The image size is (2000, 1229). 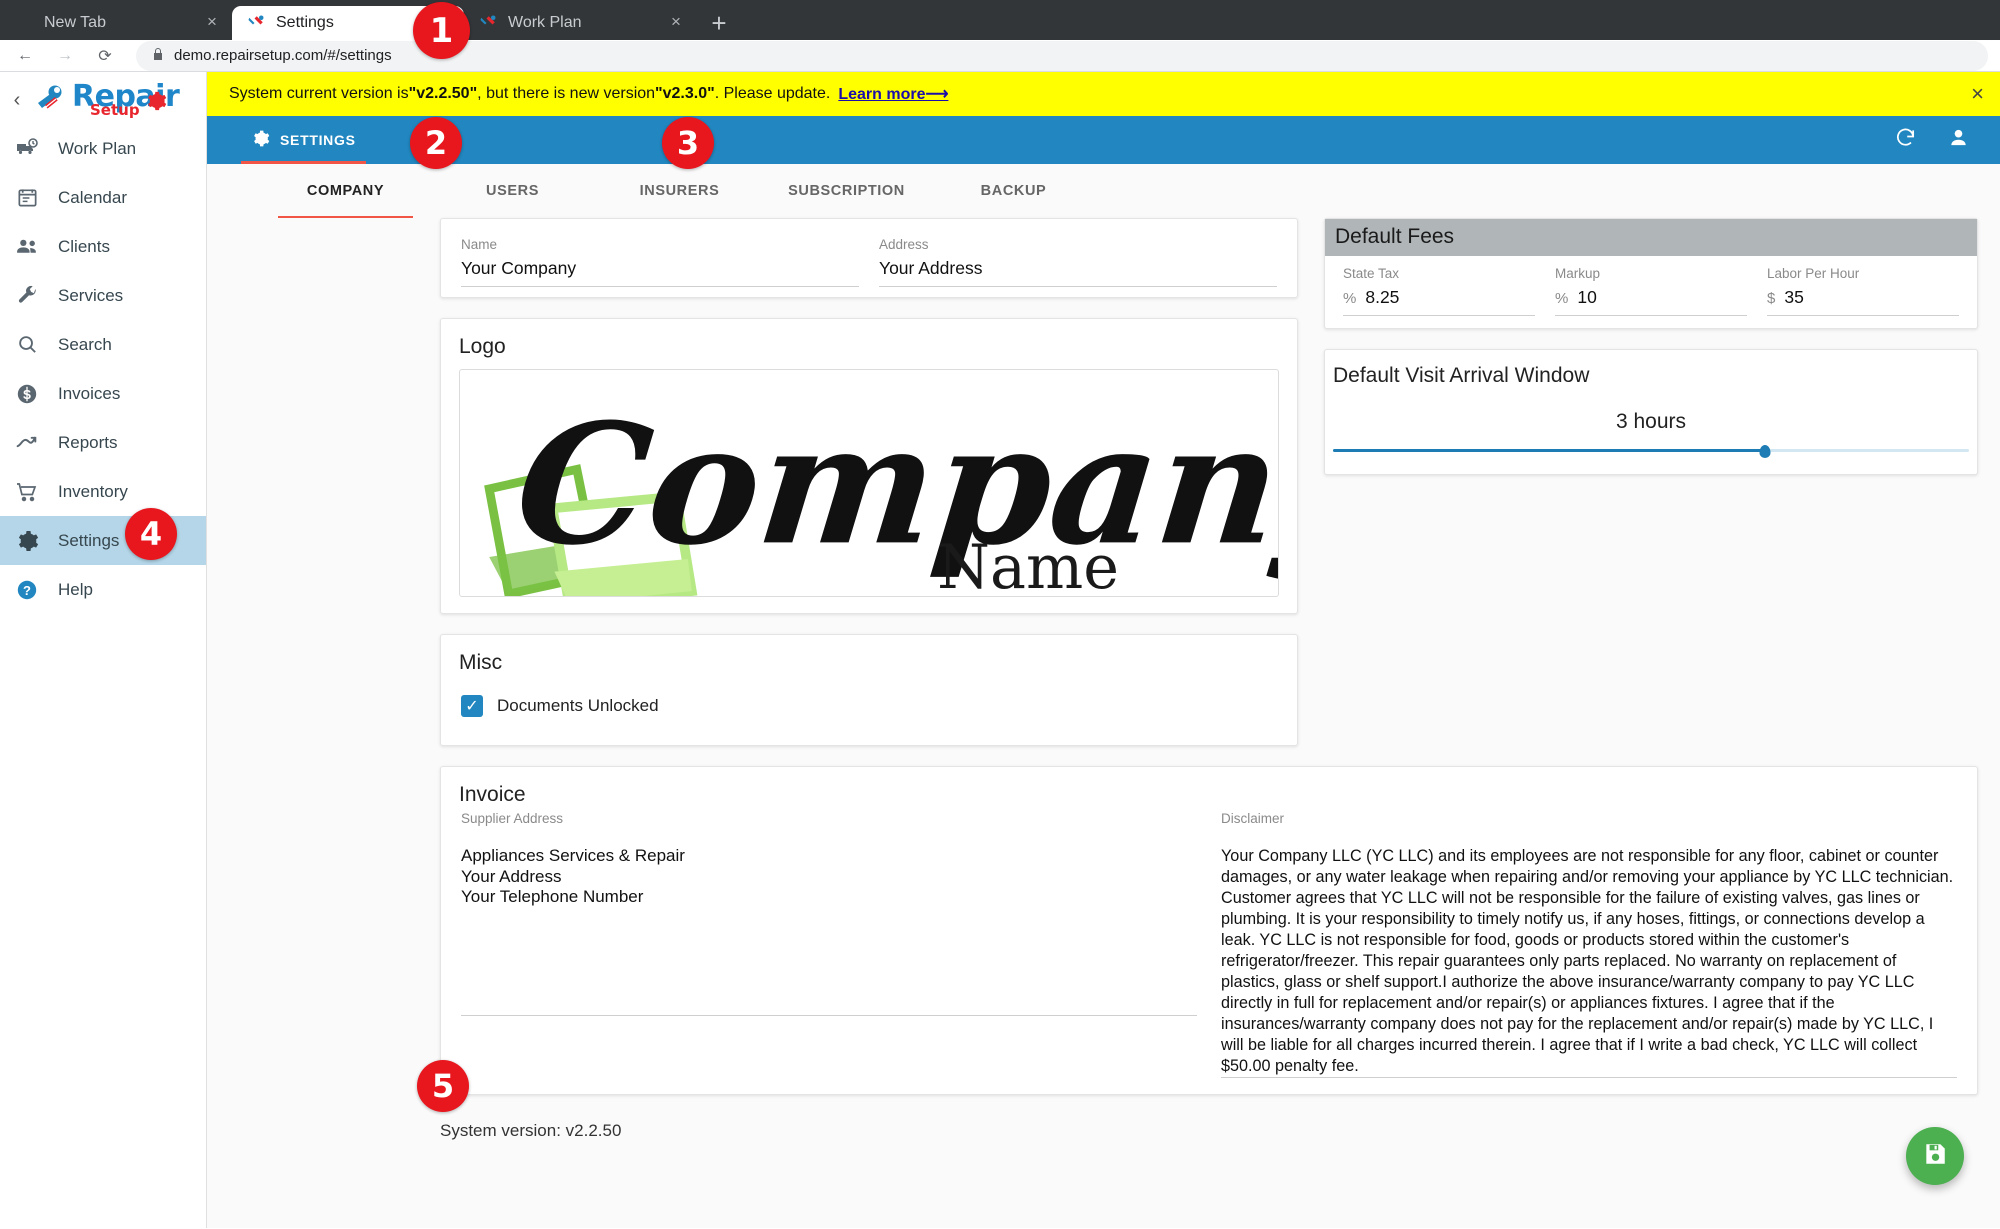 I want to click on misc-card-title: Misc, so click(x=481, y=662).